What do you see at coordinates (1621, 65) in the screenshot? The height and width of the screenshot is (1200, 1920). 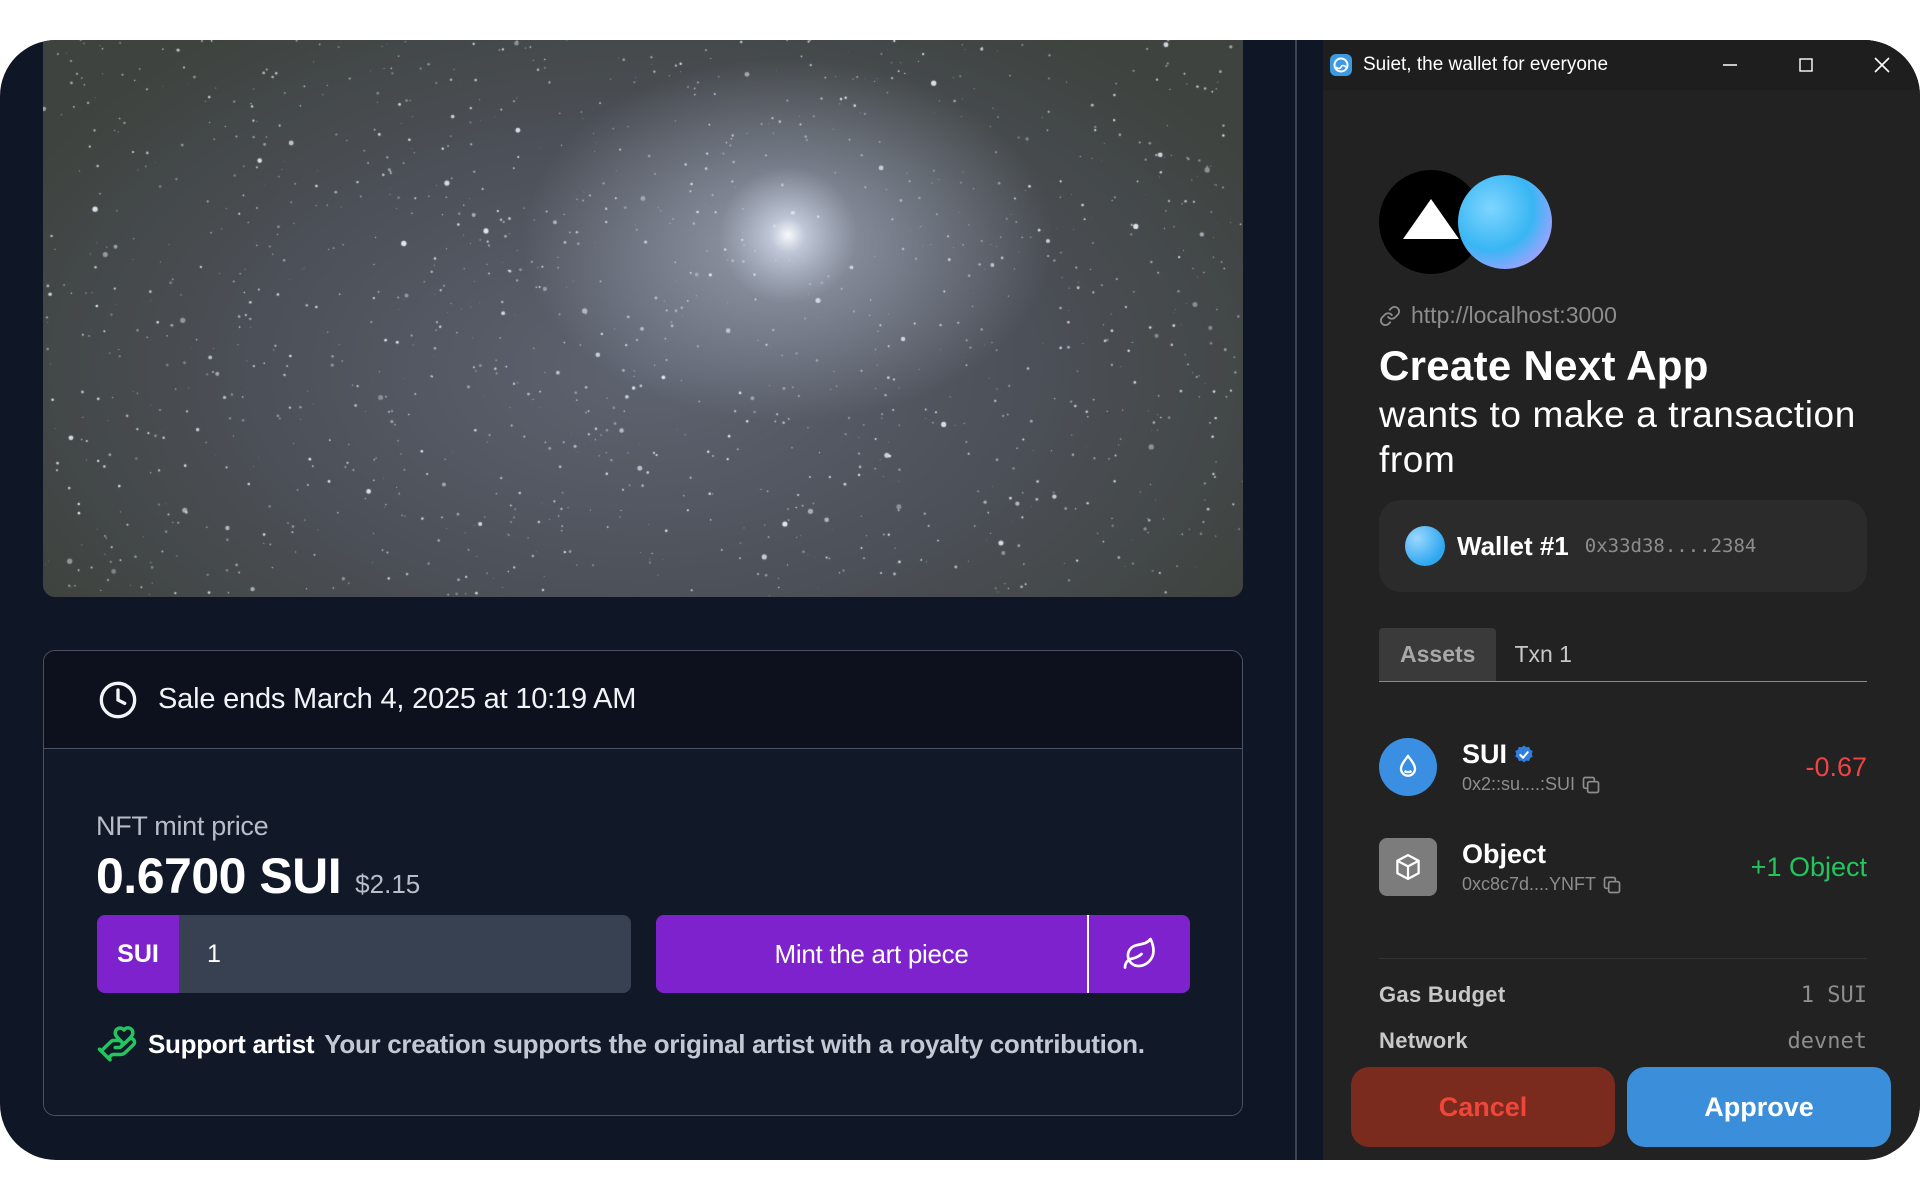 I see `window-titlebar: Suiet, the wallet for everyone` at bounding box center [1621, 65].